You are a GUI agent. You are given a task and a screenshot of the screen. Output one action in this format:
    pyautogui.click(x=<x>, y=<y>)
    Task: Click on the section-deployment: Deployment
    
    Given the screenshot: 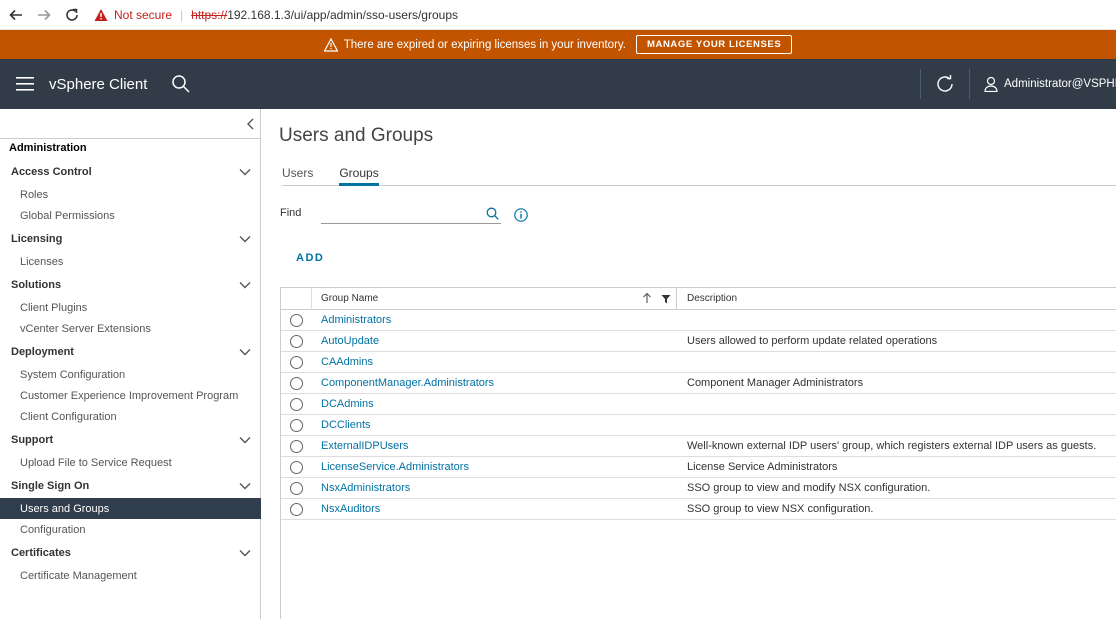 What is the action you would take?
    pyautogui.click(x=130, y=351)
    